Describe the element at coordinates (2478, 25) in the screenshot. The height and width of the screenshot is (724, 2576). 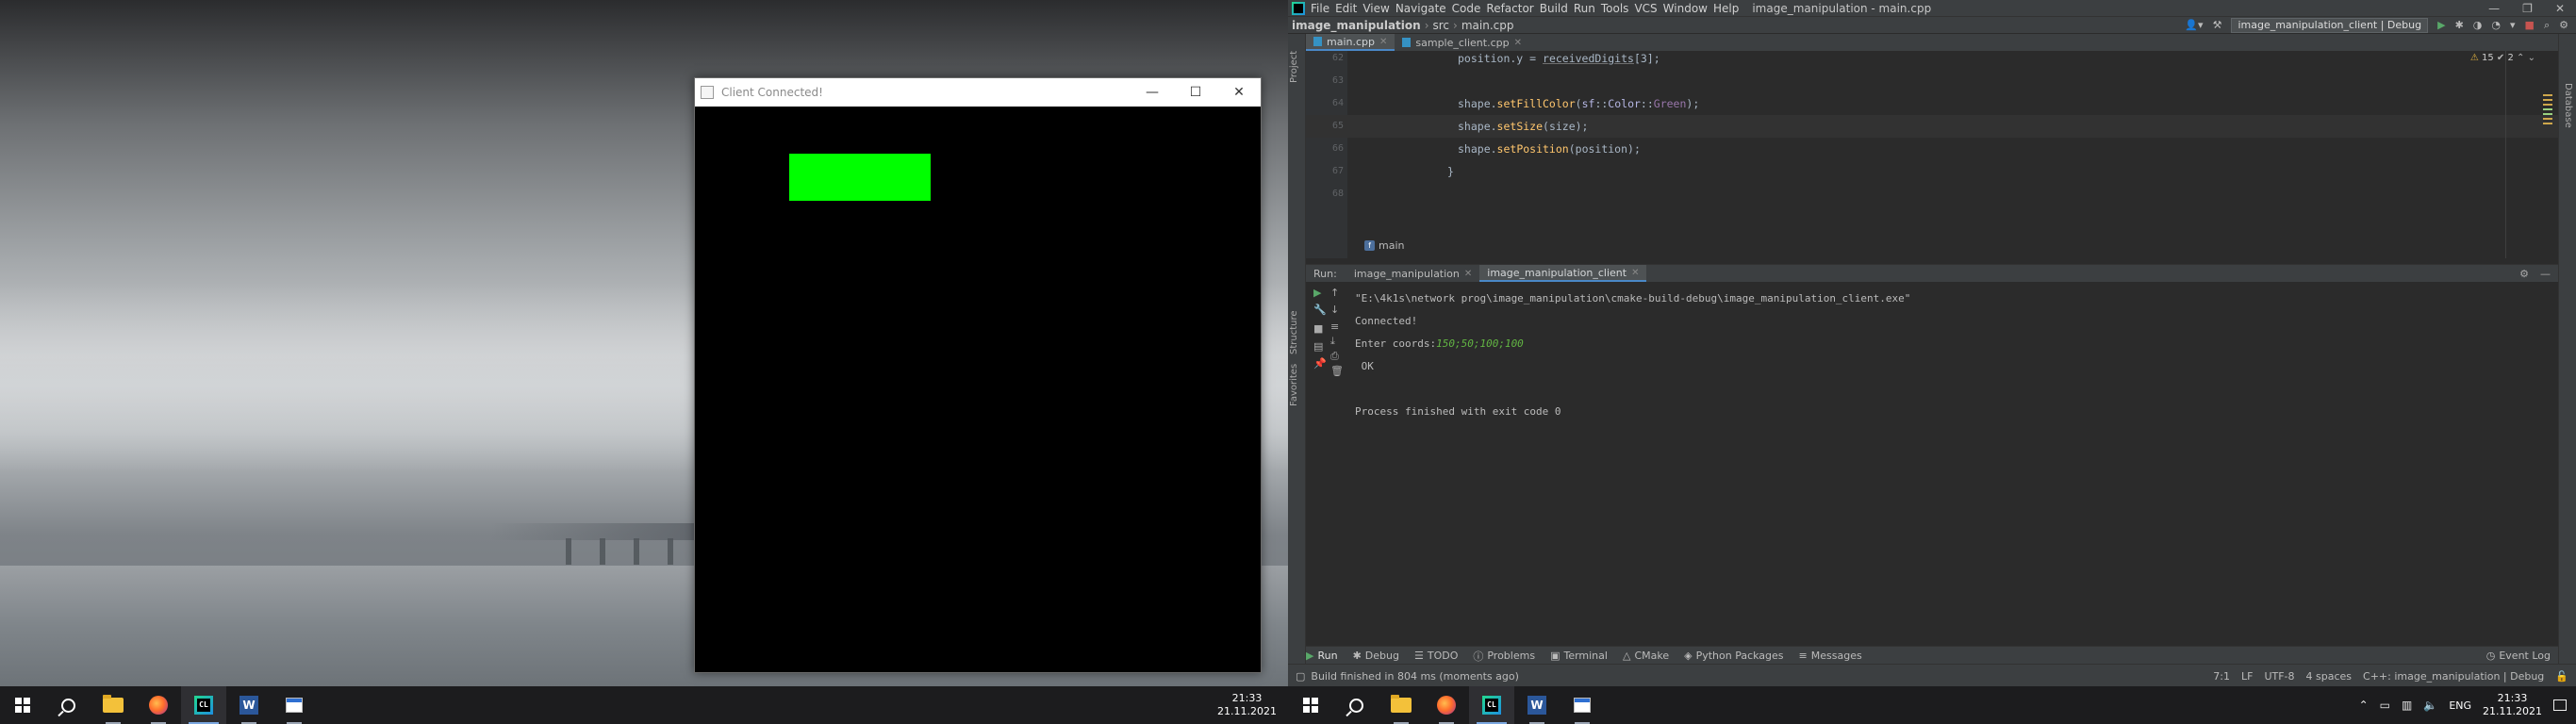
I see `coverage-icon: ◑` at that location.